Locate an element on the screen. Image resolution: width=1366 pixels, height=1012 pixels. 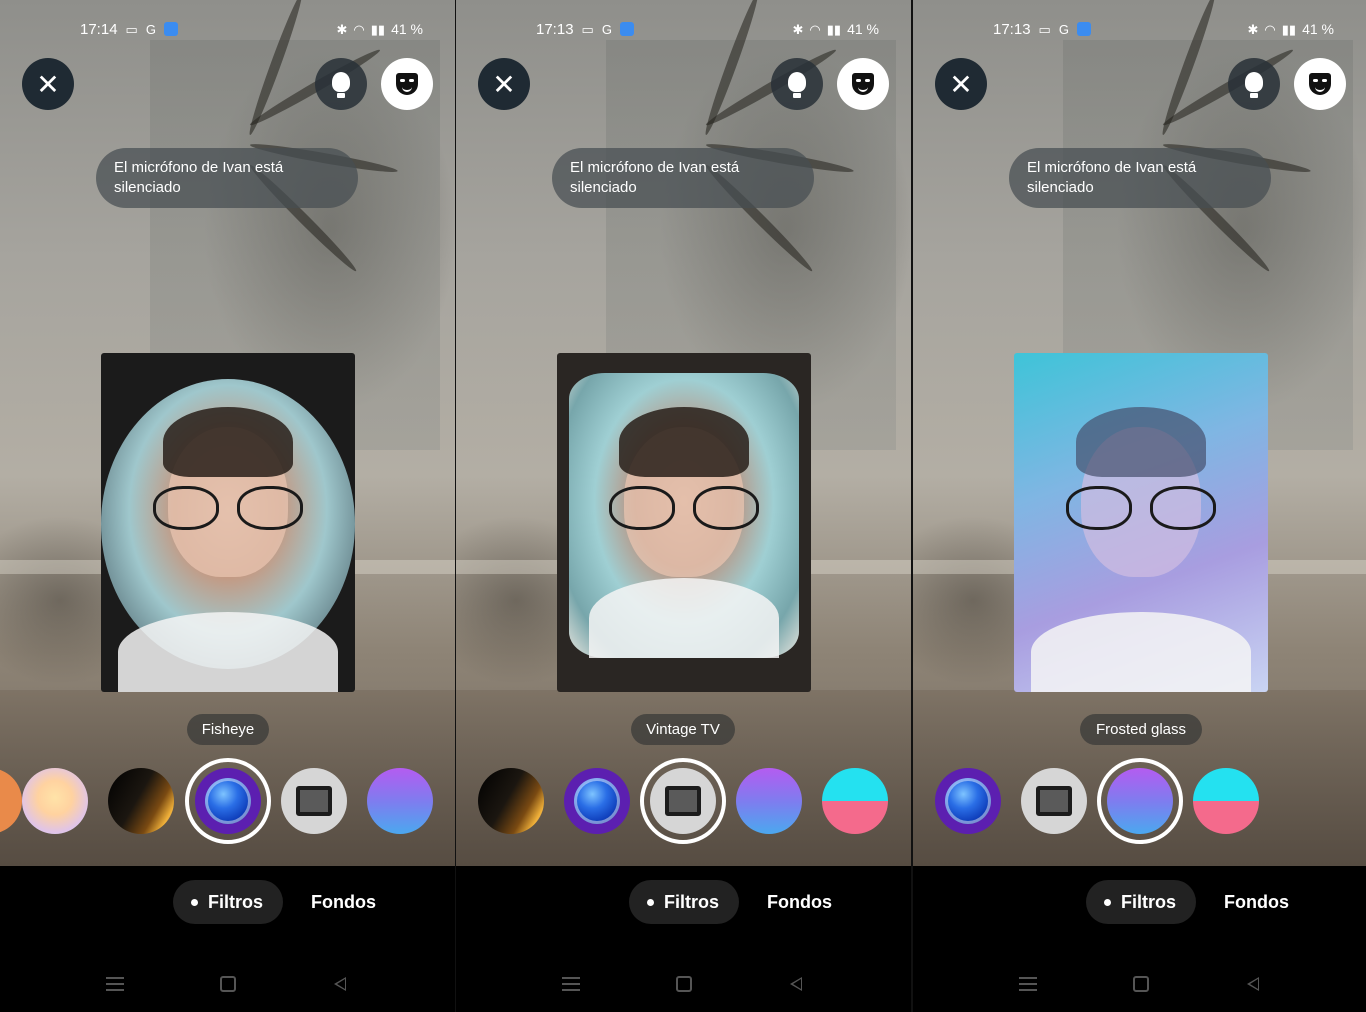
filter-option-warm-glow is located at coordinates (55, 801).